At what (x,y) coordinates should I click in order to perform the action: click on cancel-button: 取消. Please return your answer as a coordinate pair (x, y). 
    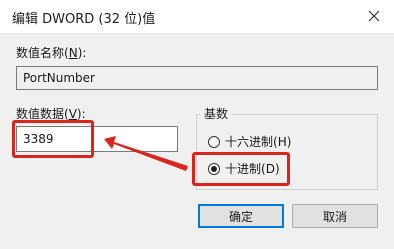
    Looking at the image, I should click on (335, 216).